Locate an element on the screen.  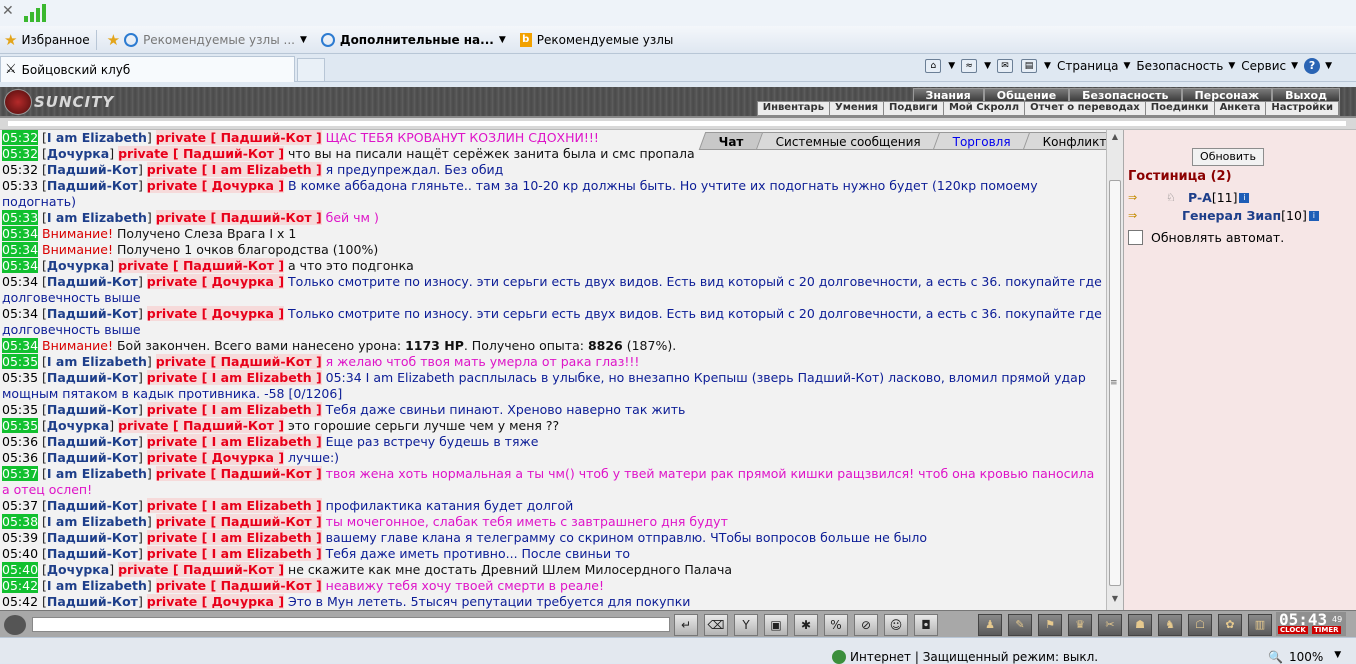
timestamp: 05:37 is located at coordinates (20, 505).